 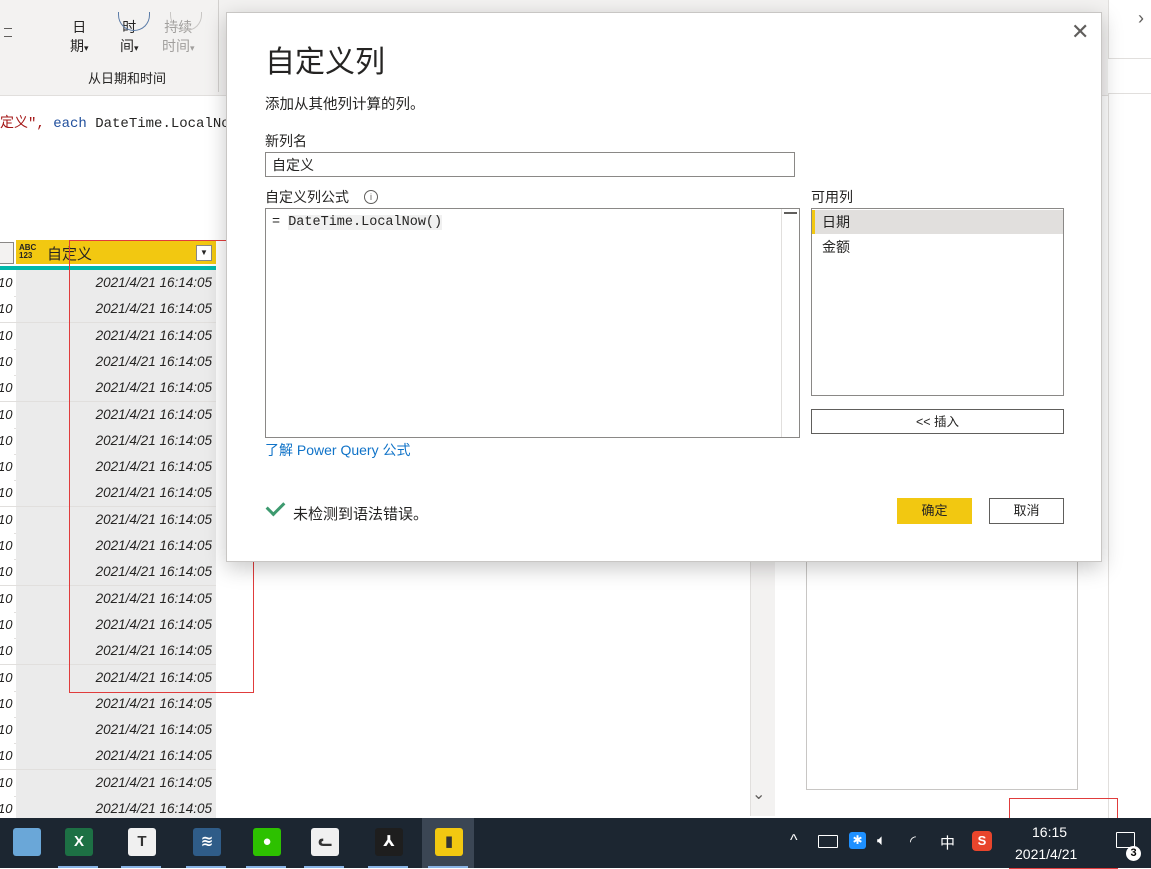 I want to click on formula-string: 定义",, so click(x=27, y=124).